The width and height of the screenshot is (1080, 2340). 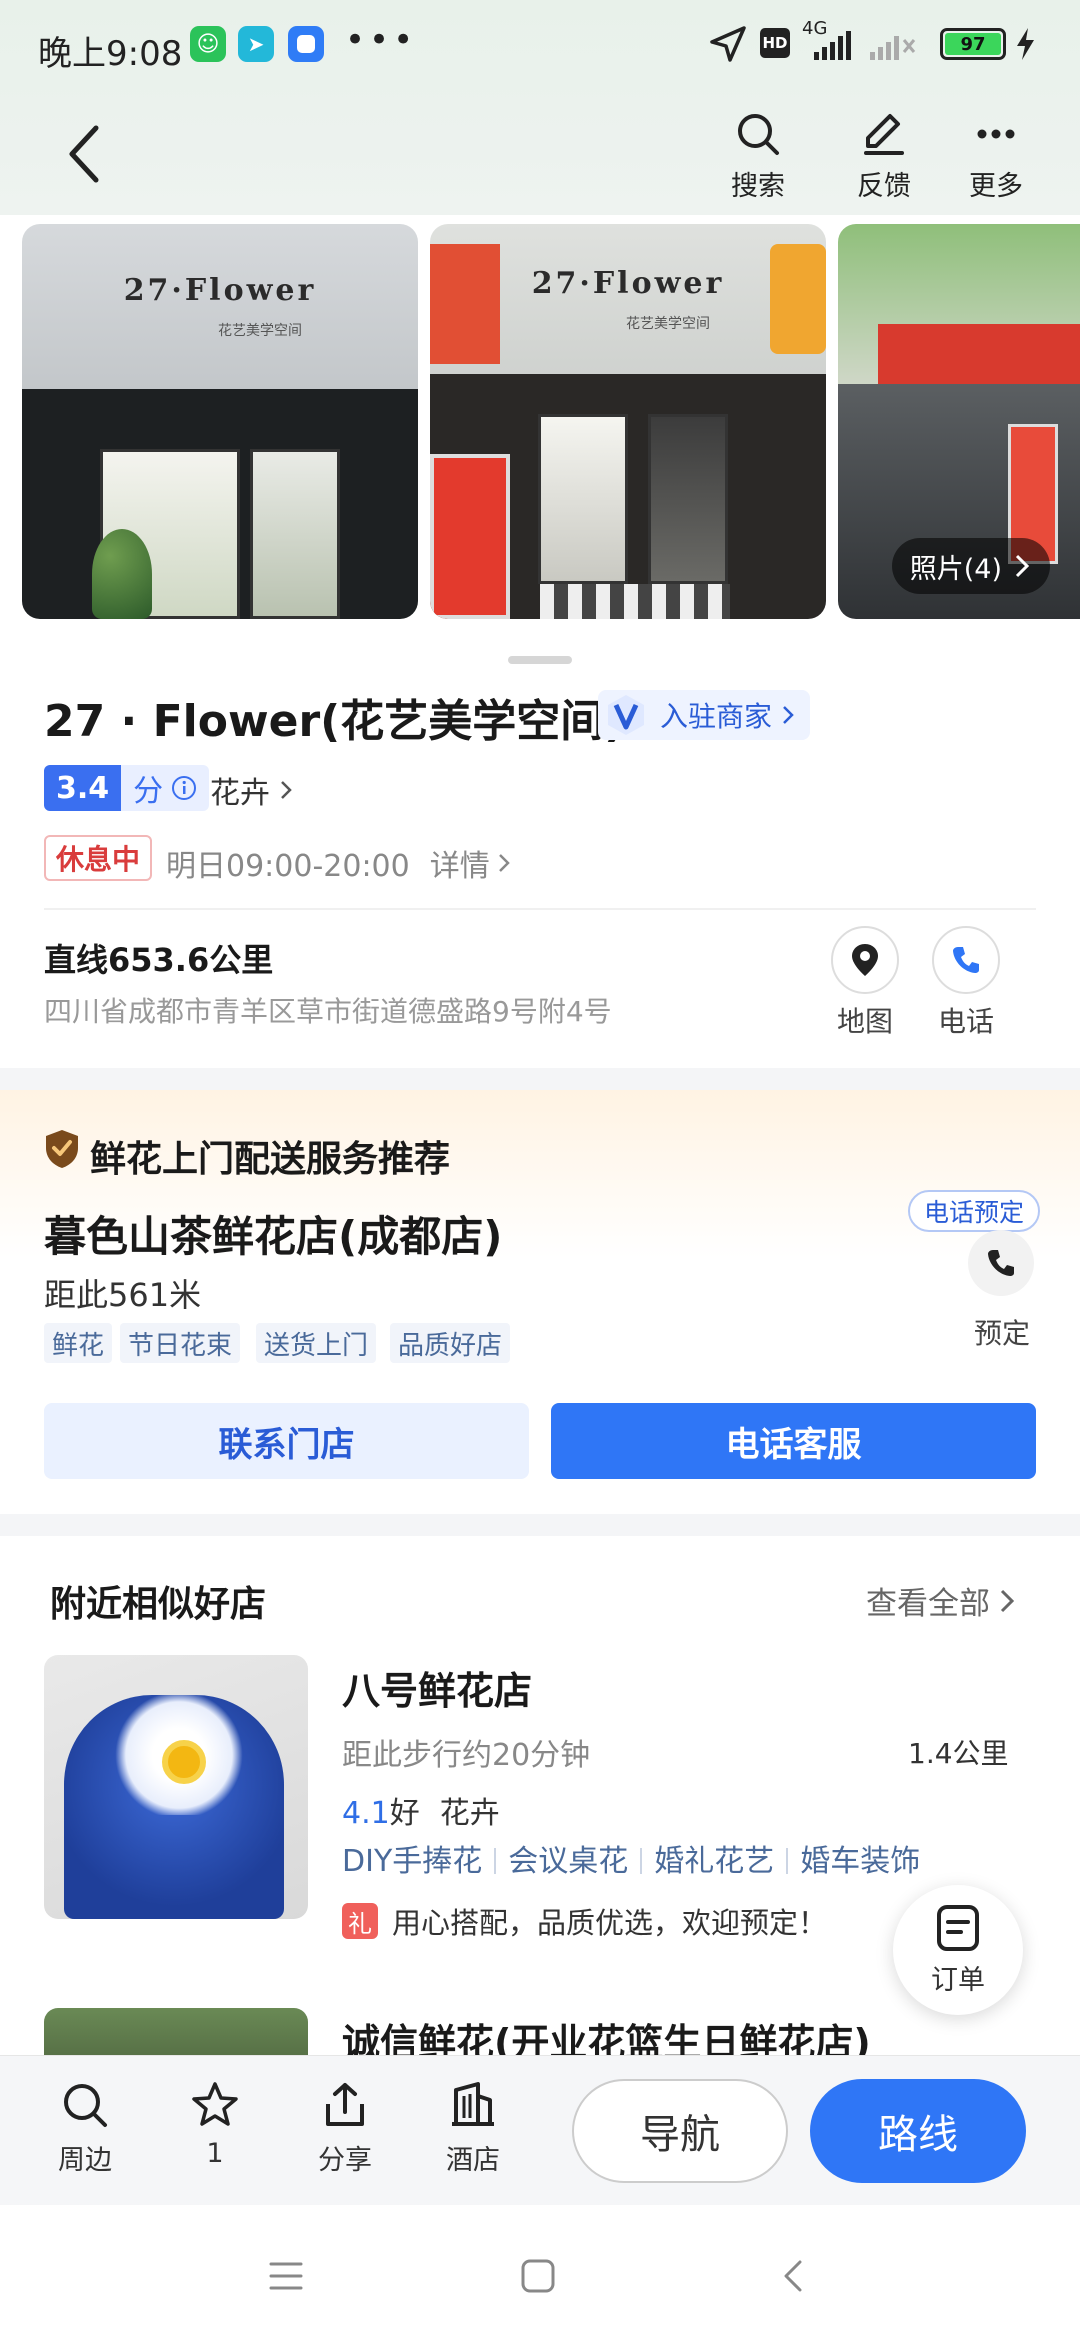 I want to click on nearby-title: 附近相似好店, so click(x=158, y=1604).